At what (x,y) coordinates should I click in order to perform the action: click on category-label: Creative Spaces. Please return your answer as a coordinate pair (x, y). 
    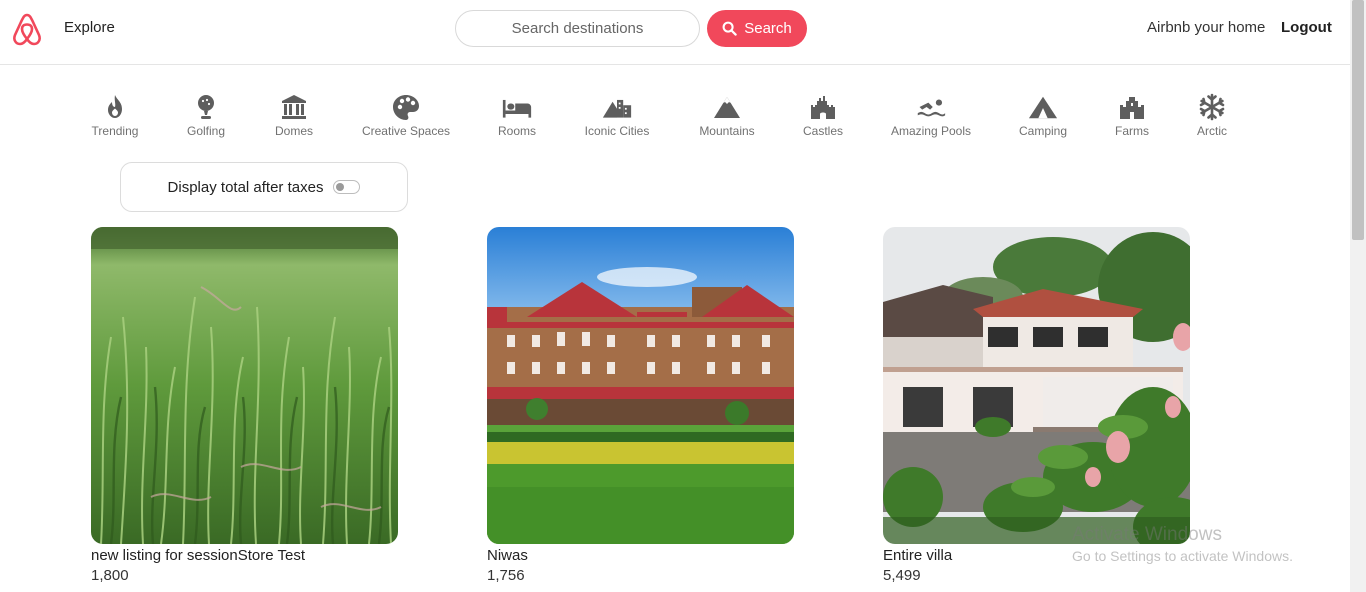
    Looking at the image, I should click on (406, 131).